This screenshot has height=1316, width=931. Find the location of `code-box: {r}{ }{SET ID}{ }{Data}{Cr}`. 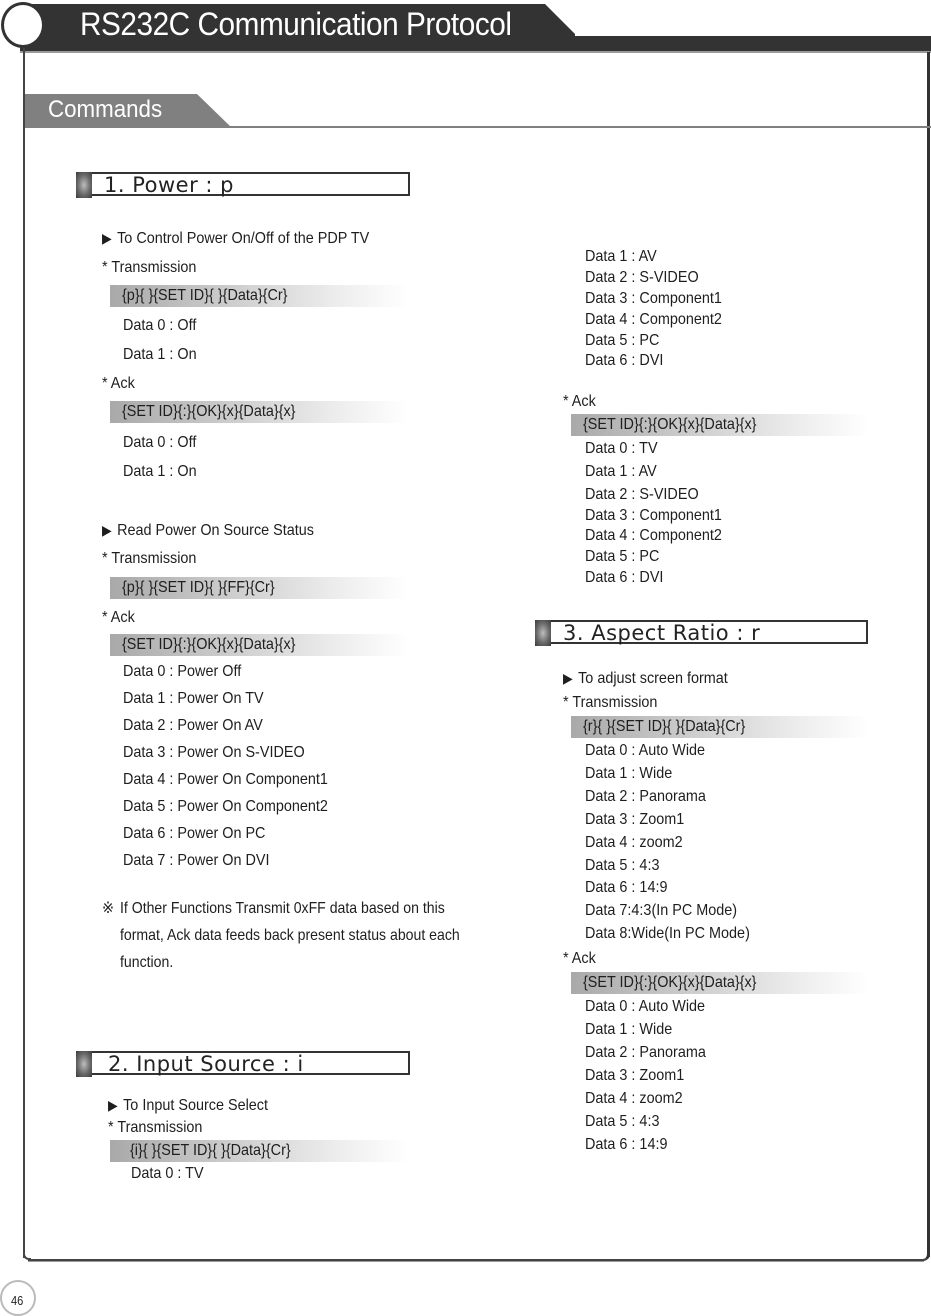

code-box: {r}{ }{SET ID}{ }{Data}{Cr} is located at coordinates (720, 727).